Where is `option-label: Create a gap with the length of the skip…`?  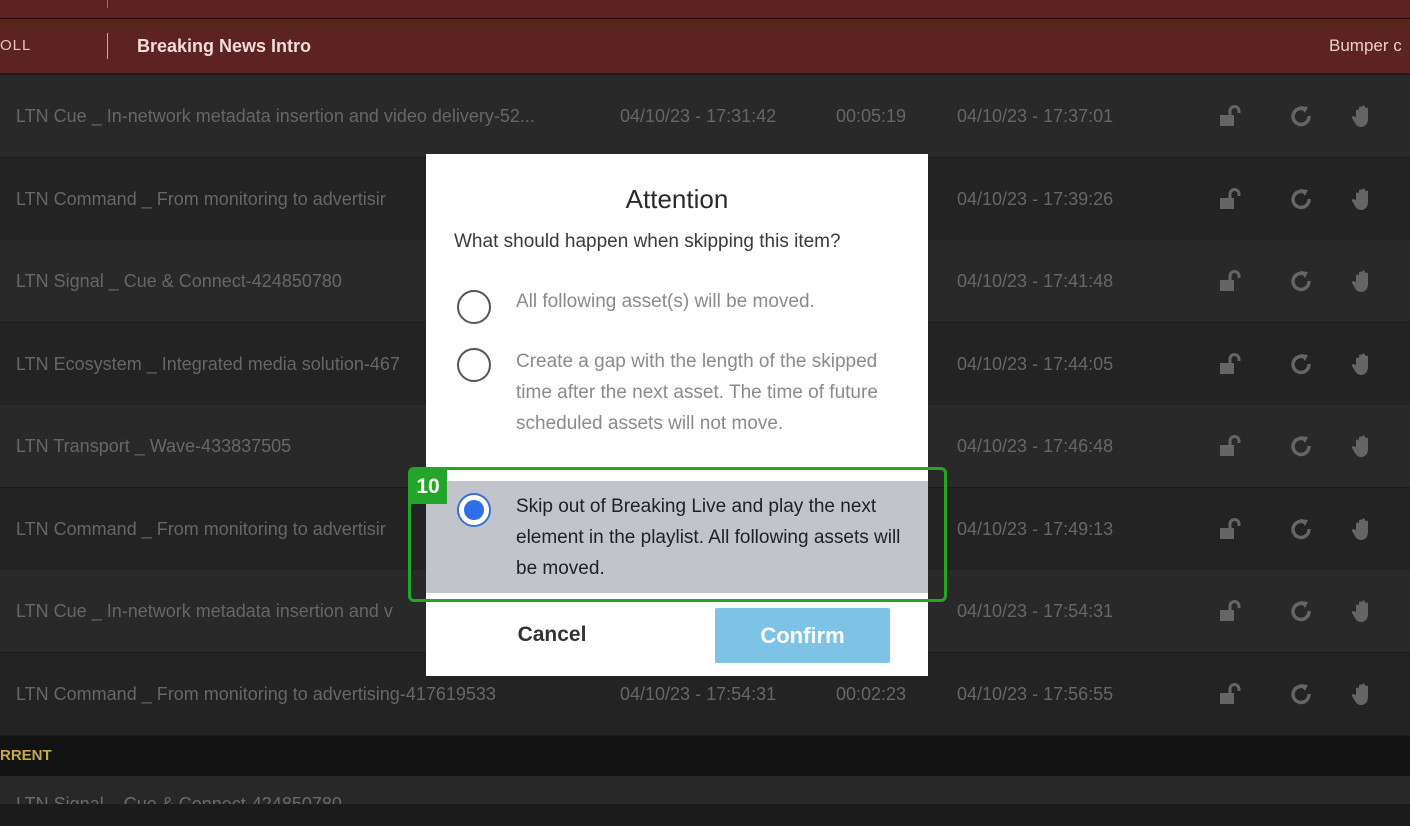 option-label: Create a gap with the length of the skip… is located at coordinates (697, 392).